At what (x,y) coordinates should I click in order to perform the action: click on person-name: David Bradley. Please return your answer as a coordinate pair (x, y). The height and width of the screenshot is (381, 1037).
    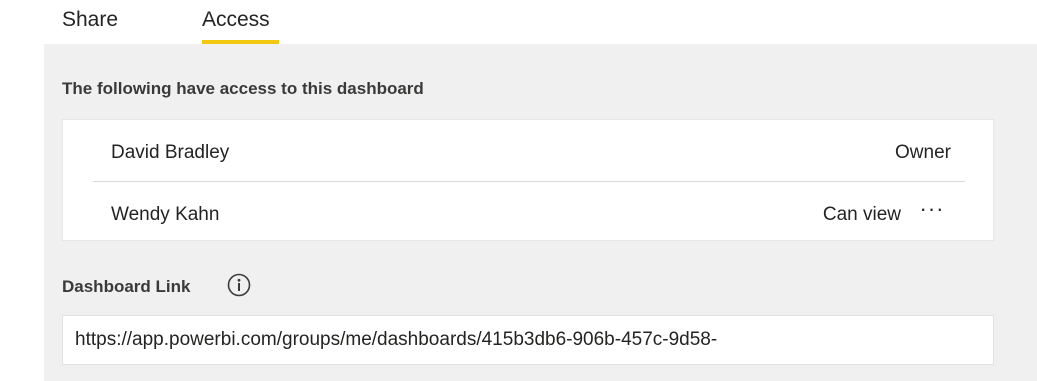
    Looking at the image, I should click on (170, 152).